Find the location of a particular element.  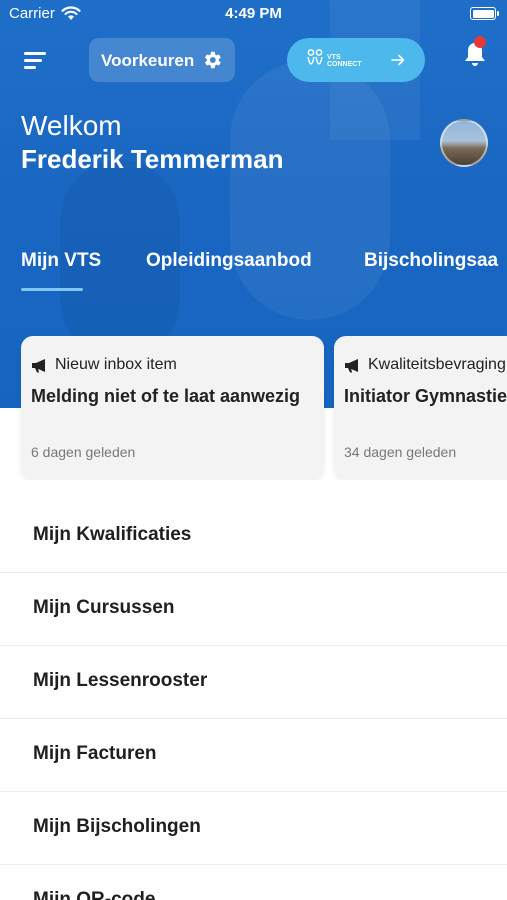

tab-opleidingsaanbod: Opleidingsaanbod is located at coordinates (229, 261).